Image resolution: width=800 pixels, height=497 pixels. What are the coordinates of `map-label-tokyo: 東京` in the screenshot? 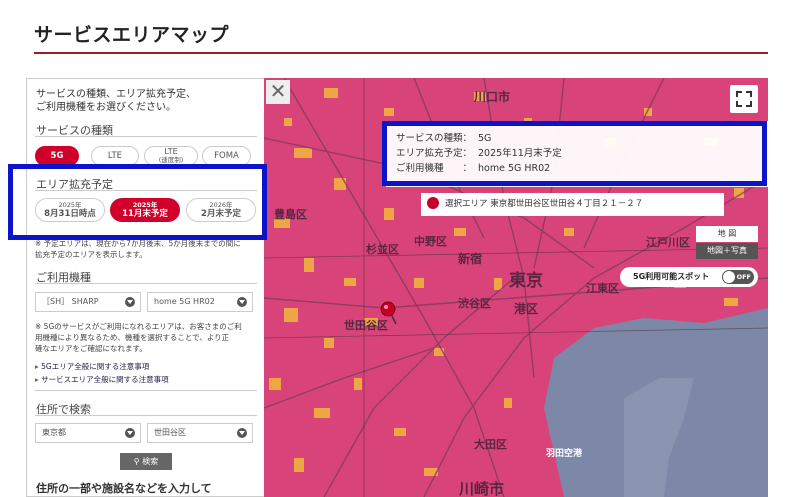 It's located at (526, 281).